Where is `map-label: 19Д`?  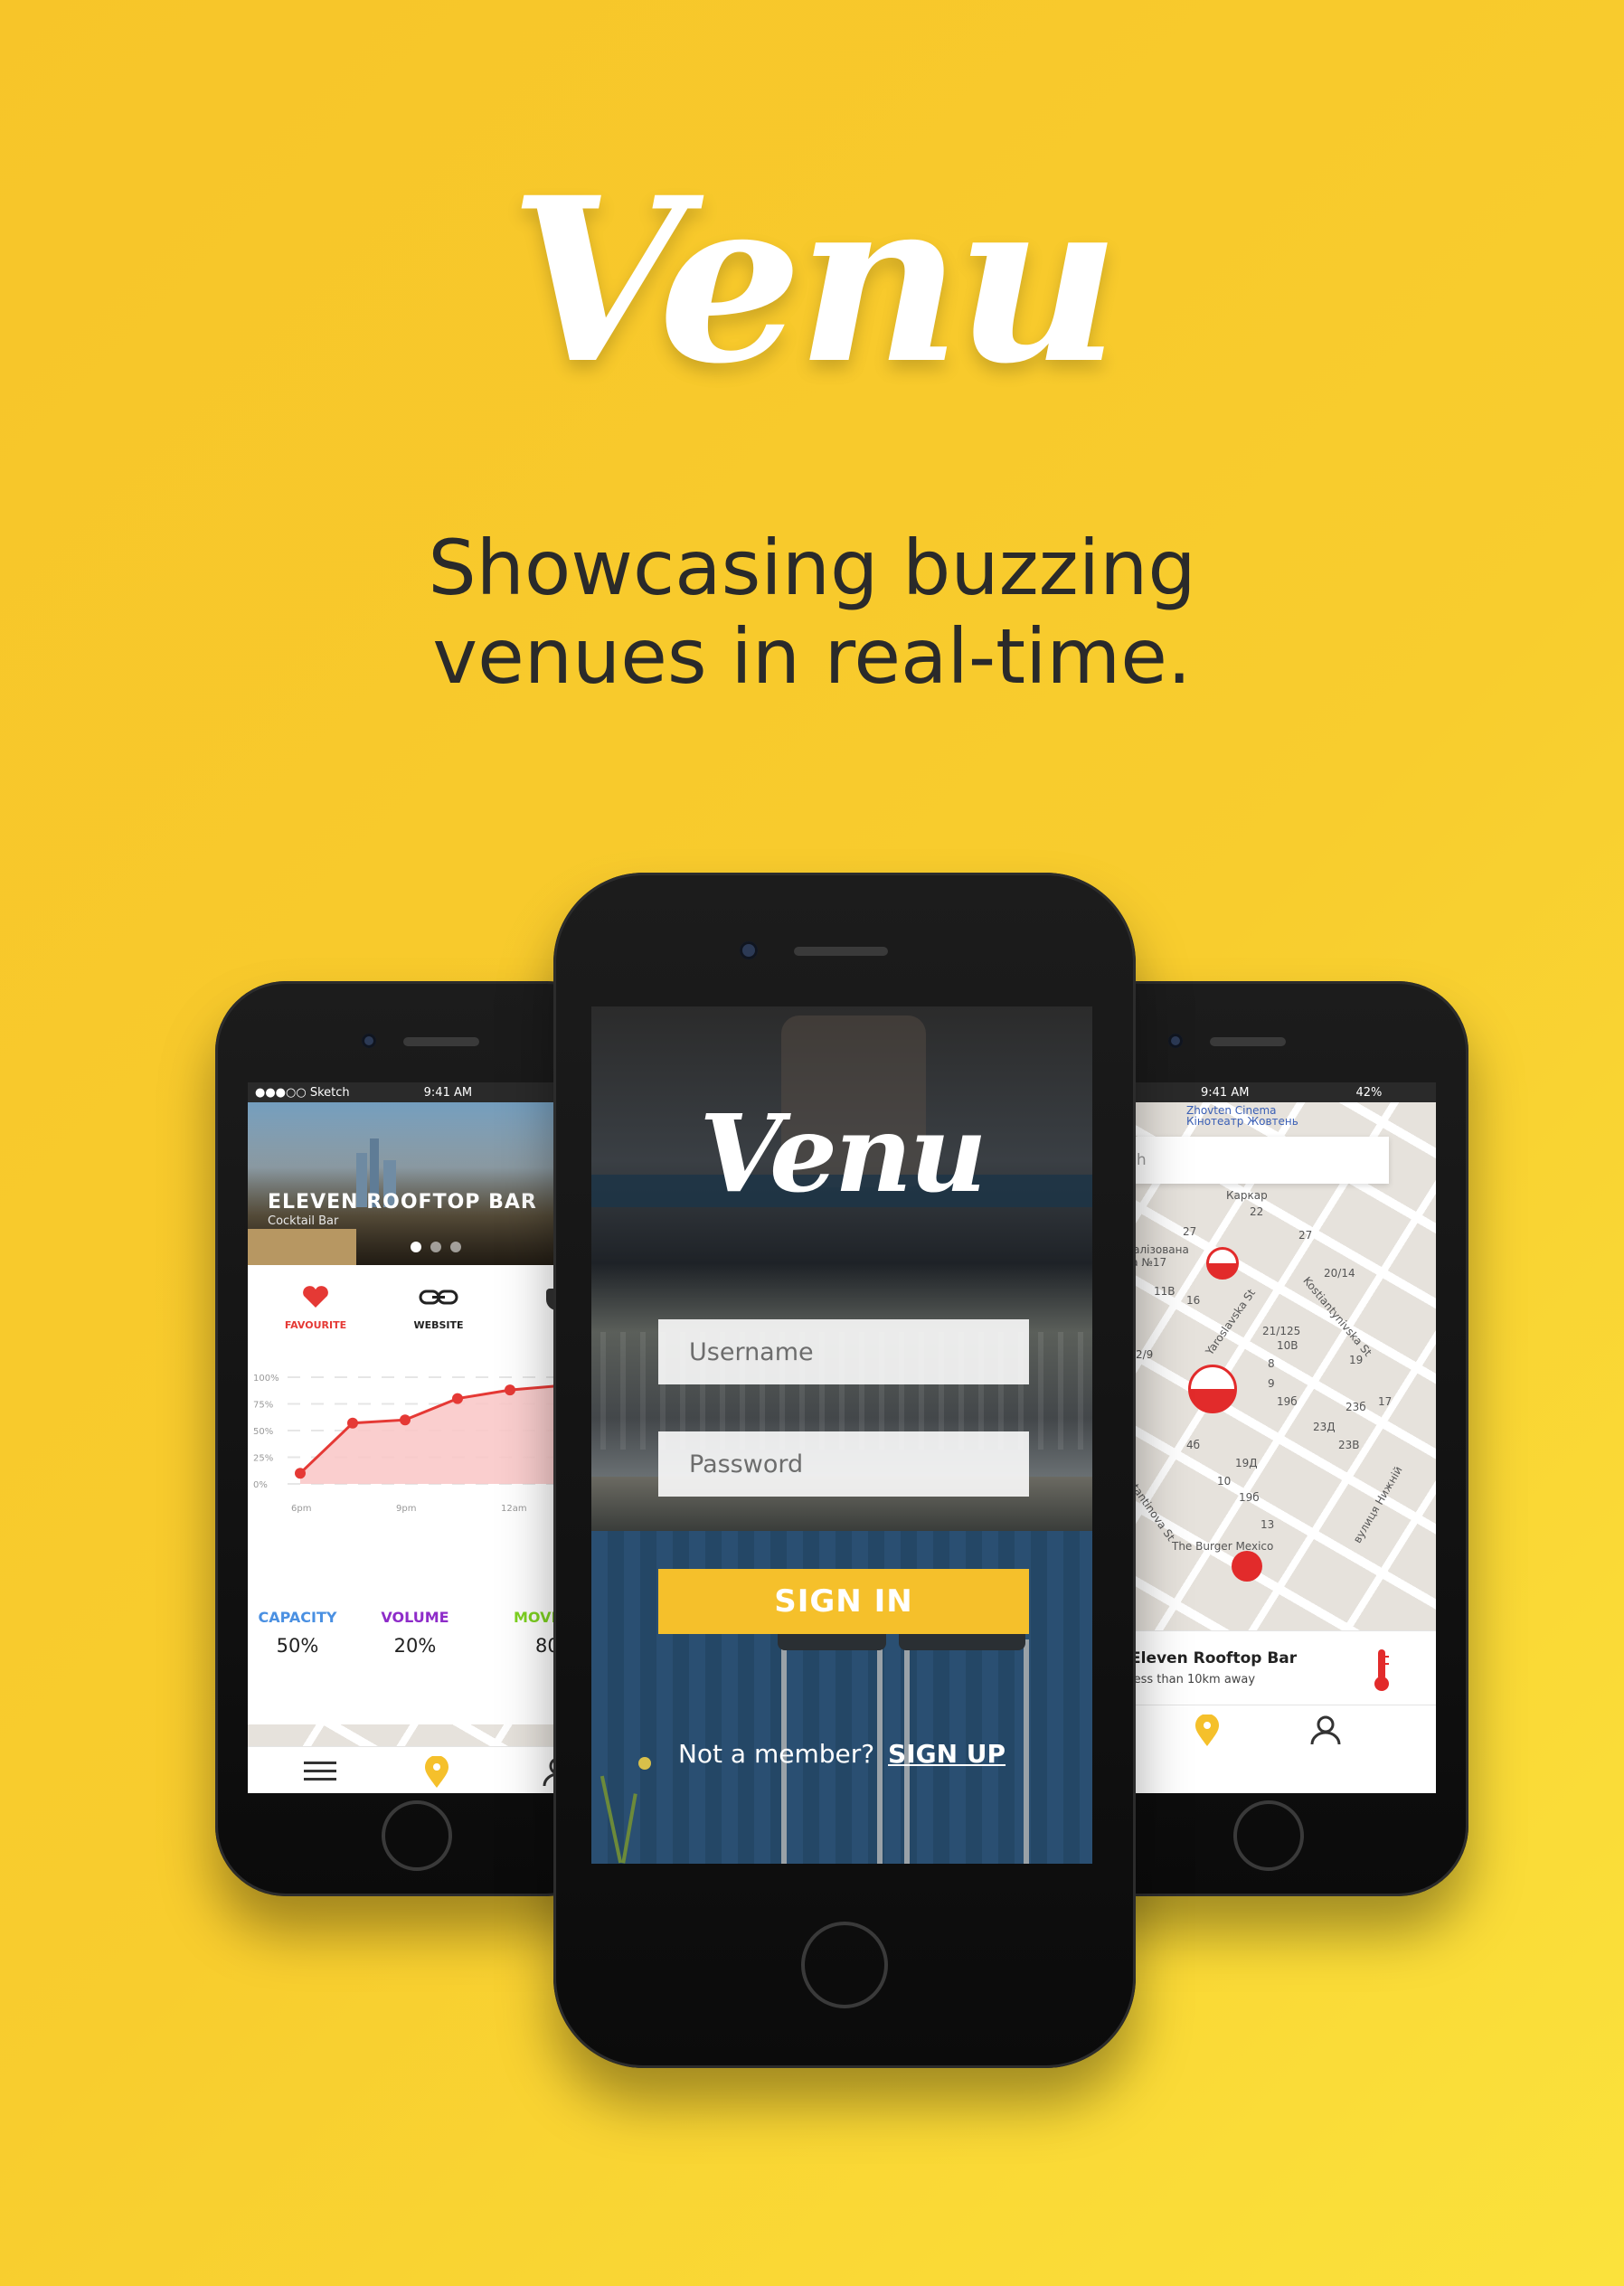
map-label: 19Д is located at coordinates (1246, 1463).